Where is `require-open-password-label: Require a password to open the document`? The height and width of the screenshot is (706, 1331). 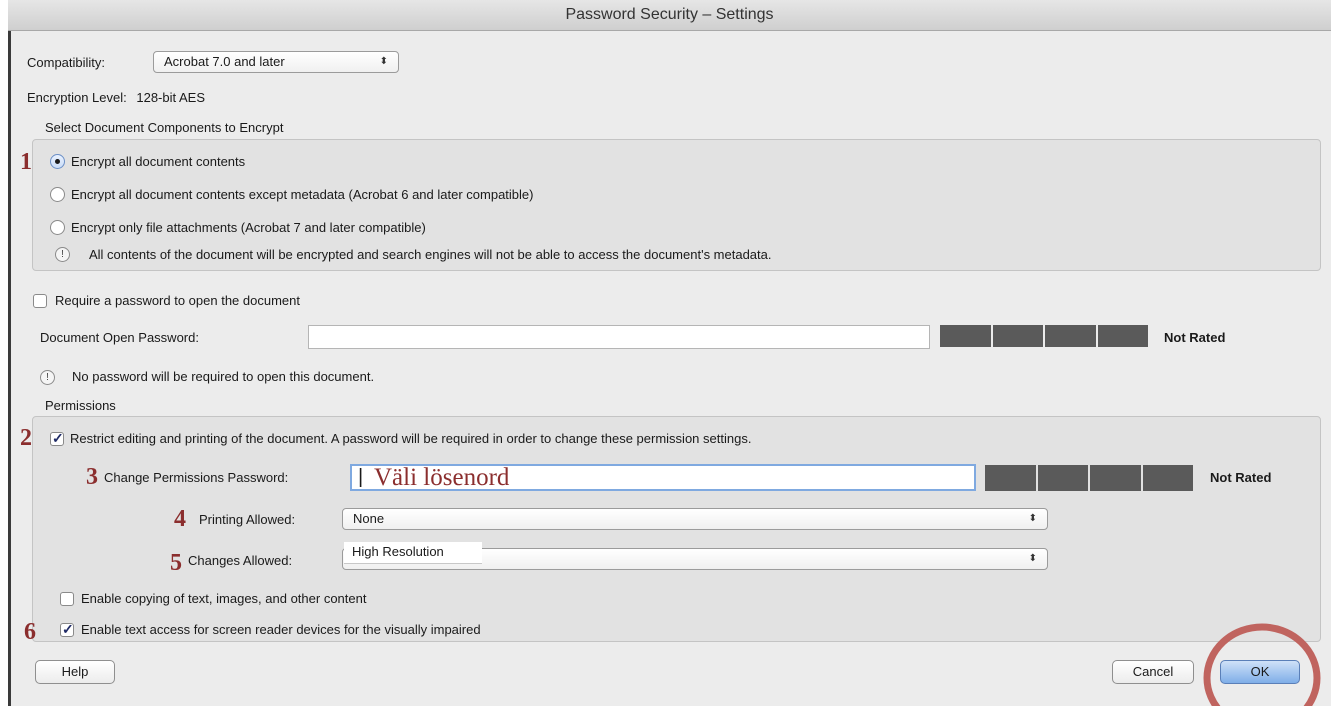 require-open-password-label: Require a password to open the document is located at coordinates (177, 301).